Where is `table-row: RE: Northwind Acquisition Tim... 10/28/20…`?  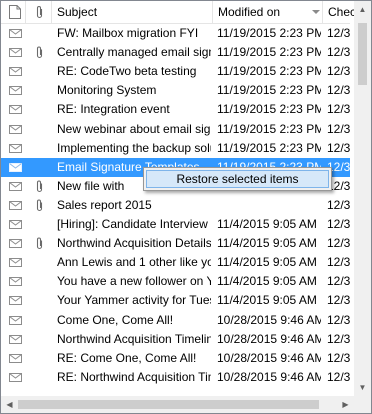
table-row: RE: Northwind Acquisition Tim... 10/28/20… is located at coordinates (175, 377).